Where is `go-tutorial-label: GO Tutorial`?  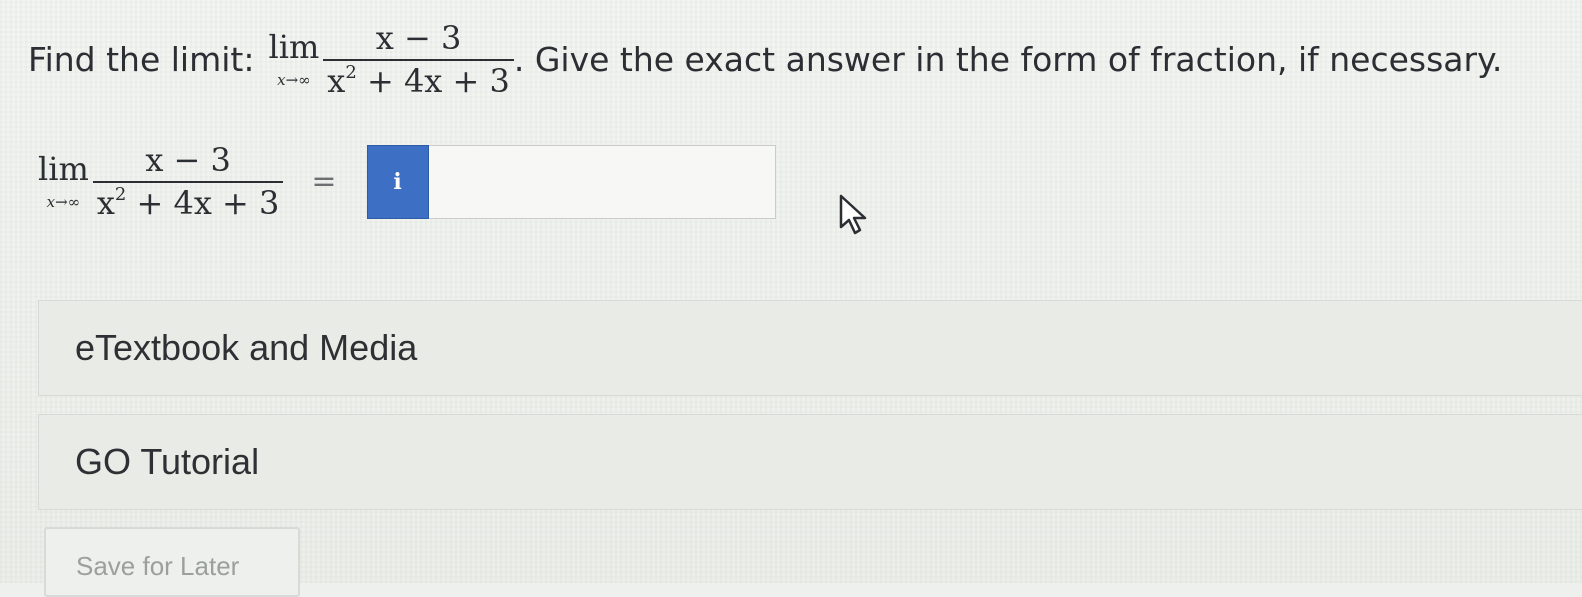
go-tutorial-label: GO Tutorial is located at coordinates (167, 461).